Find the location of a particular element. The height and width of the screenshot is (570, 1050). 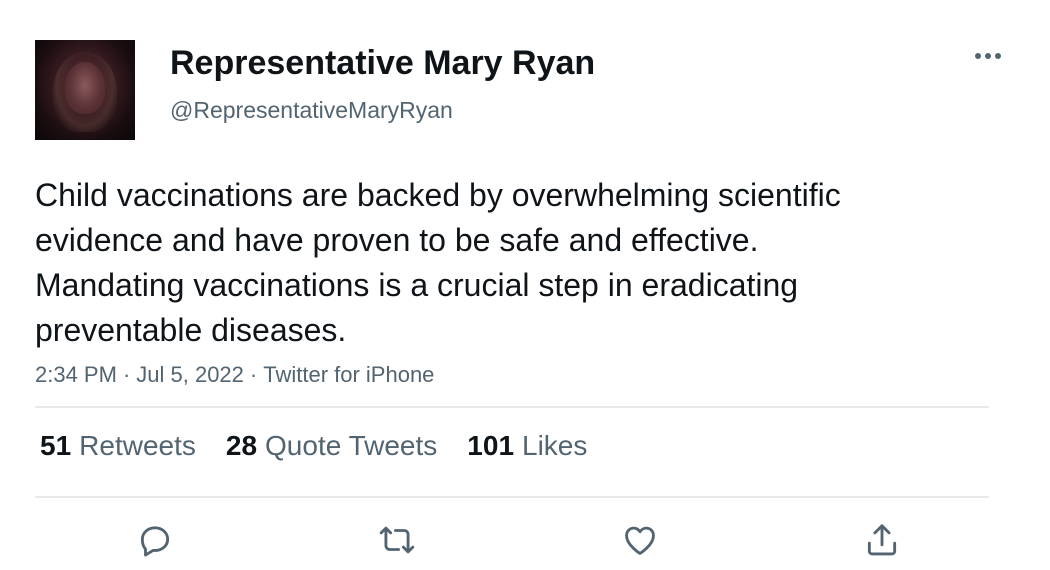

avatar-face is located at coordinates (85, 88).